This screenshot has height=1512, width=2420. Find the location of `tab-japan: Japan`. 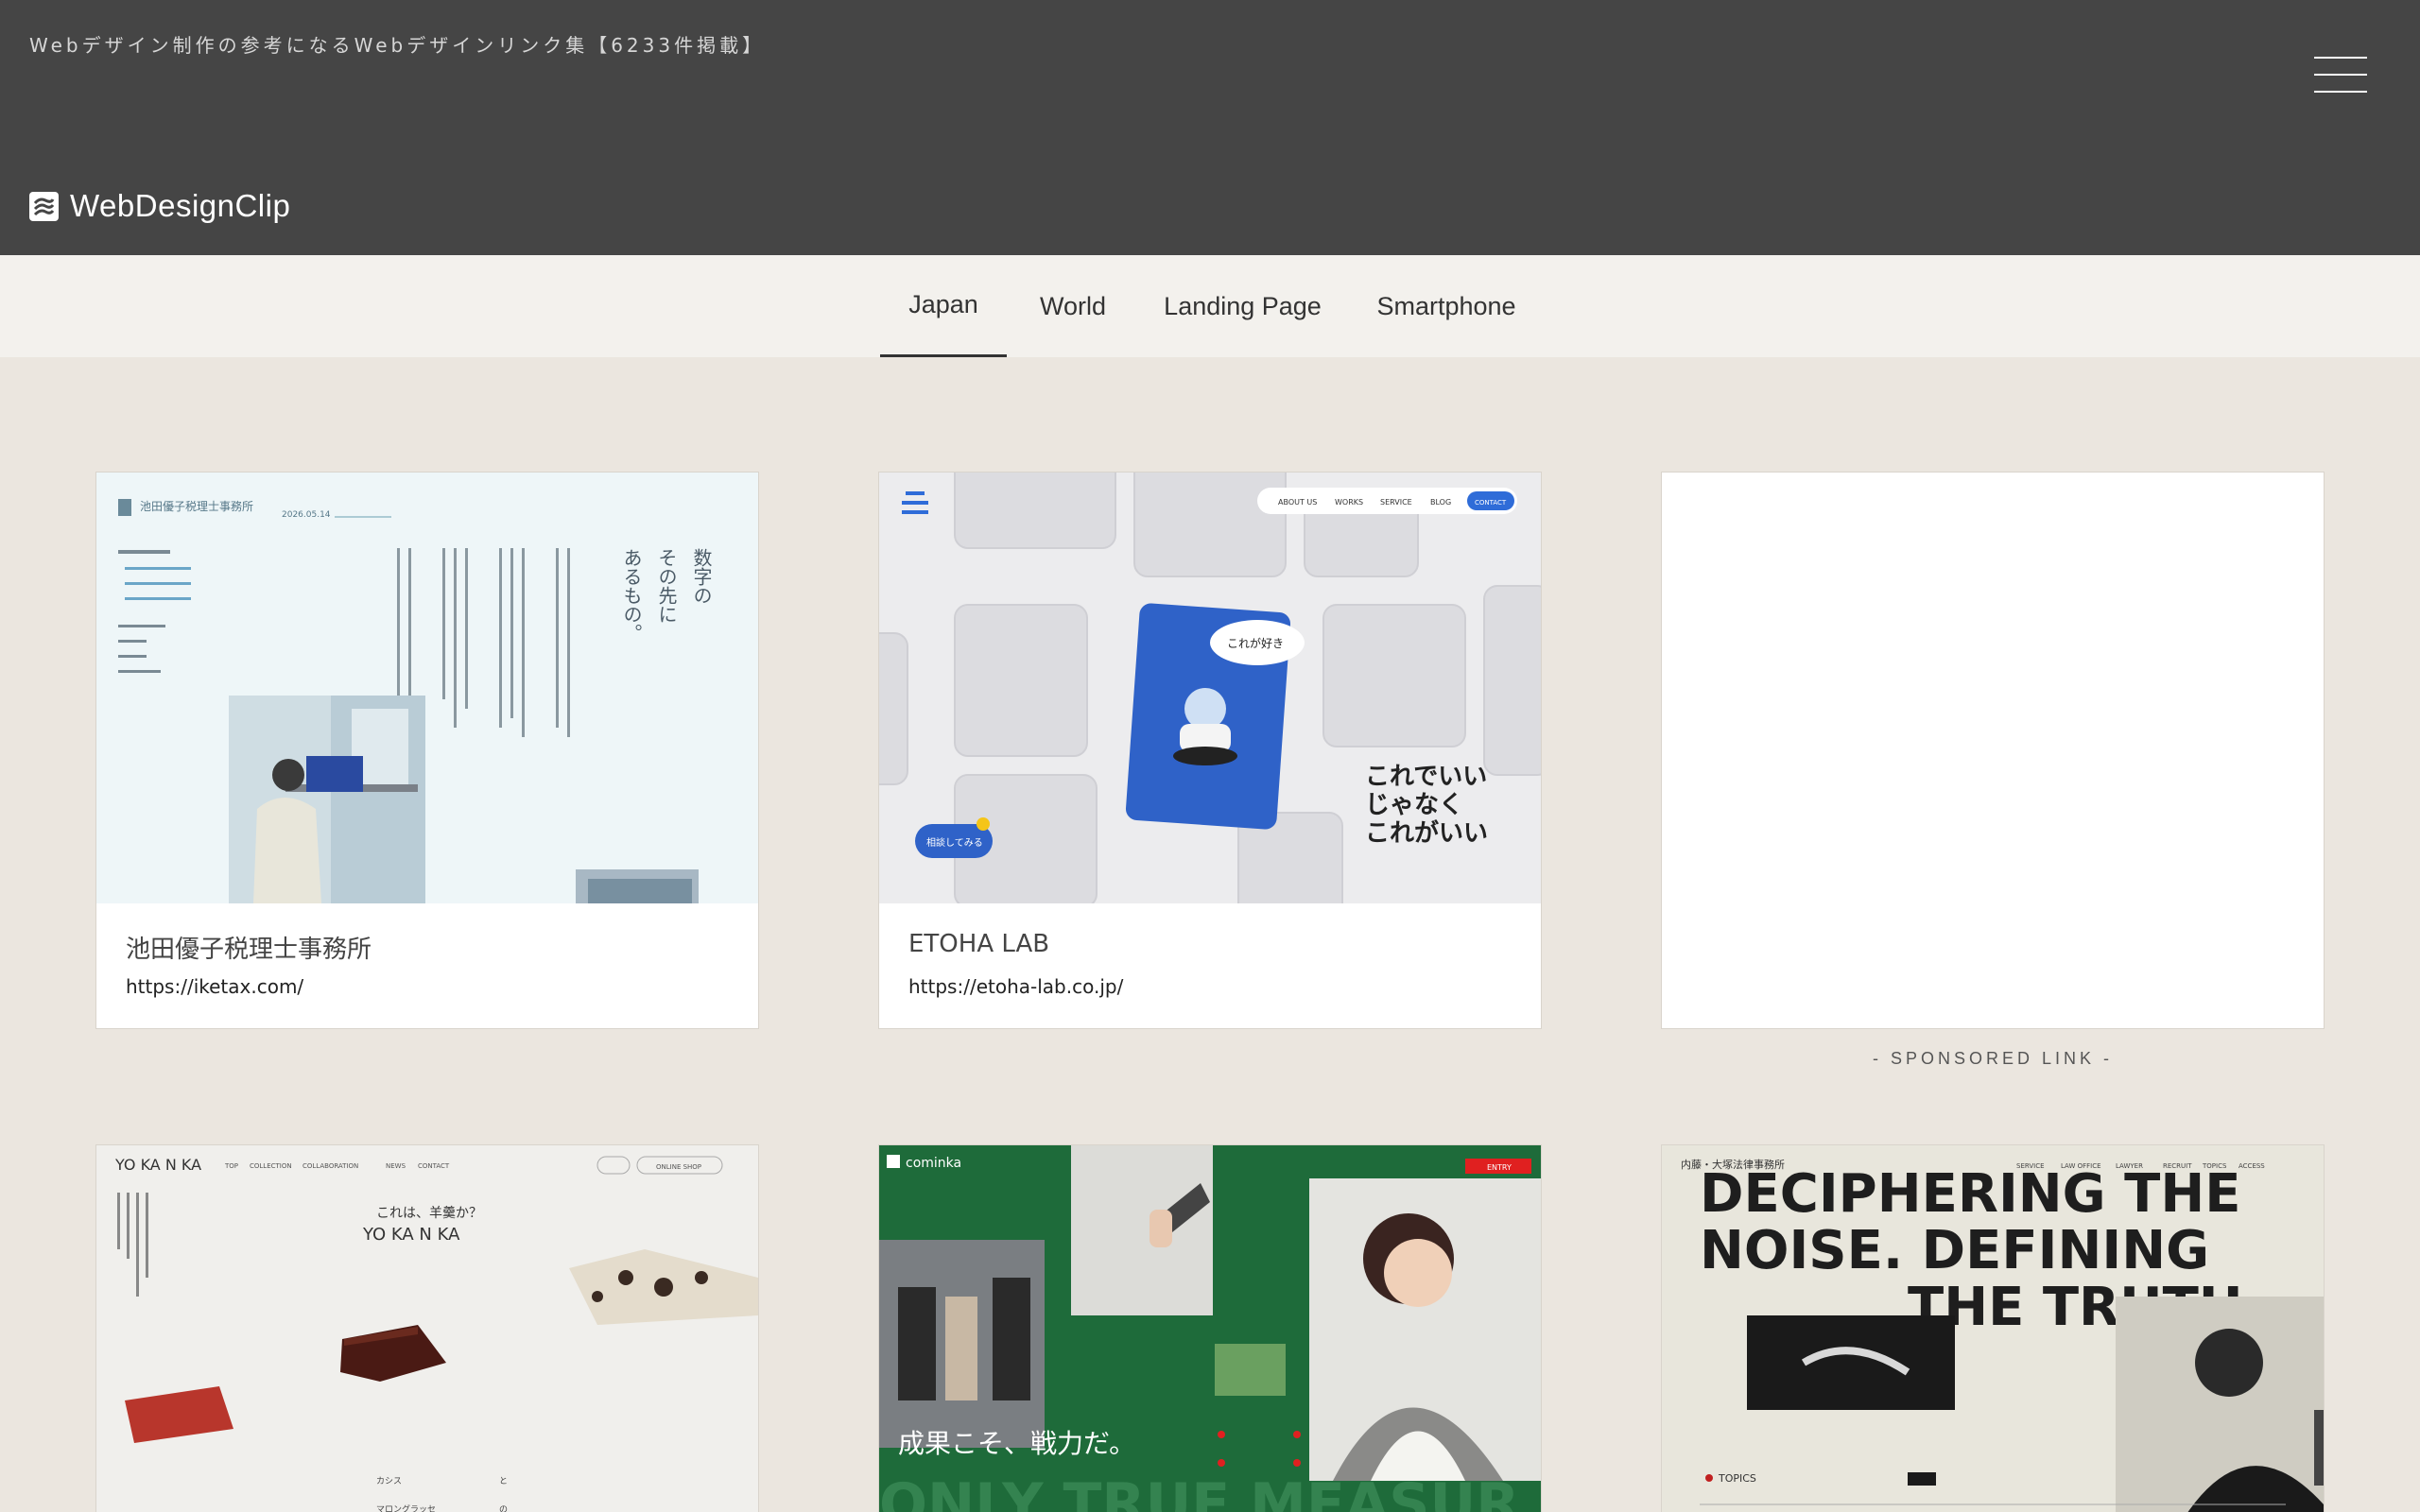

tab-japan: Japan is located at coordinates (943, 306).